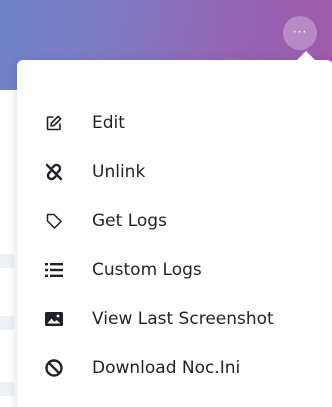 The width and height of the screenshot is (332, 407). I want to click on edit-icon, so click(54, 123).